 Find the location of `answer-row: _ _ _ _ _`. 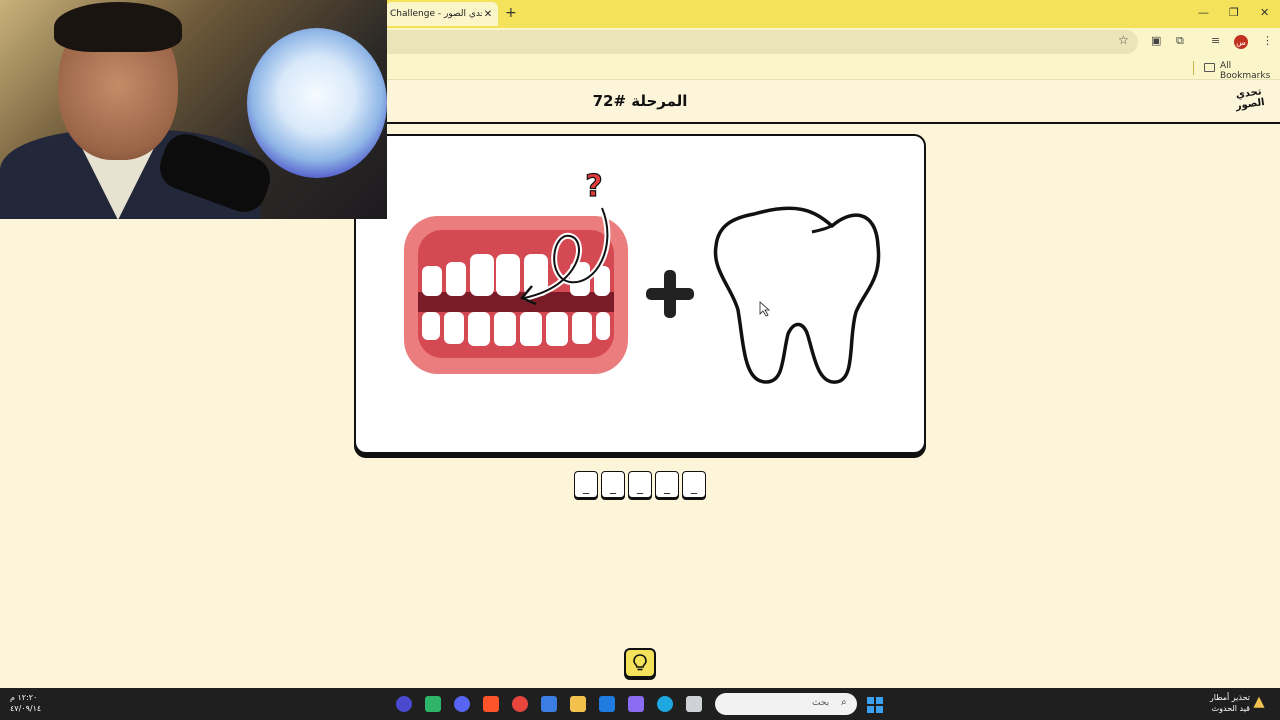

answer-row: _ _ _ _ _ is located at coordinates (640, 485).